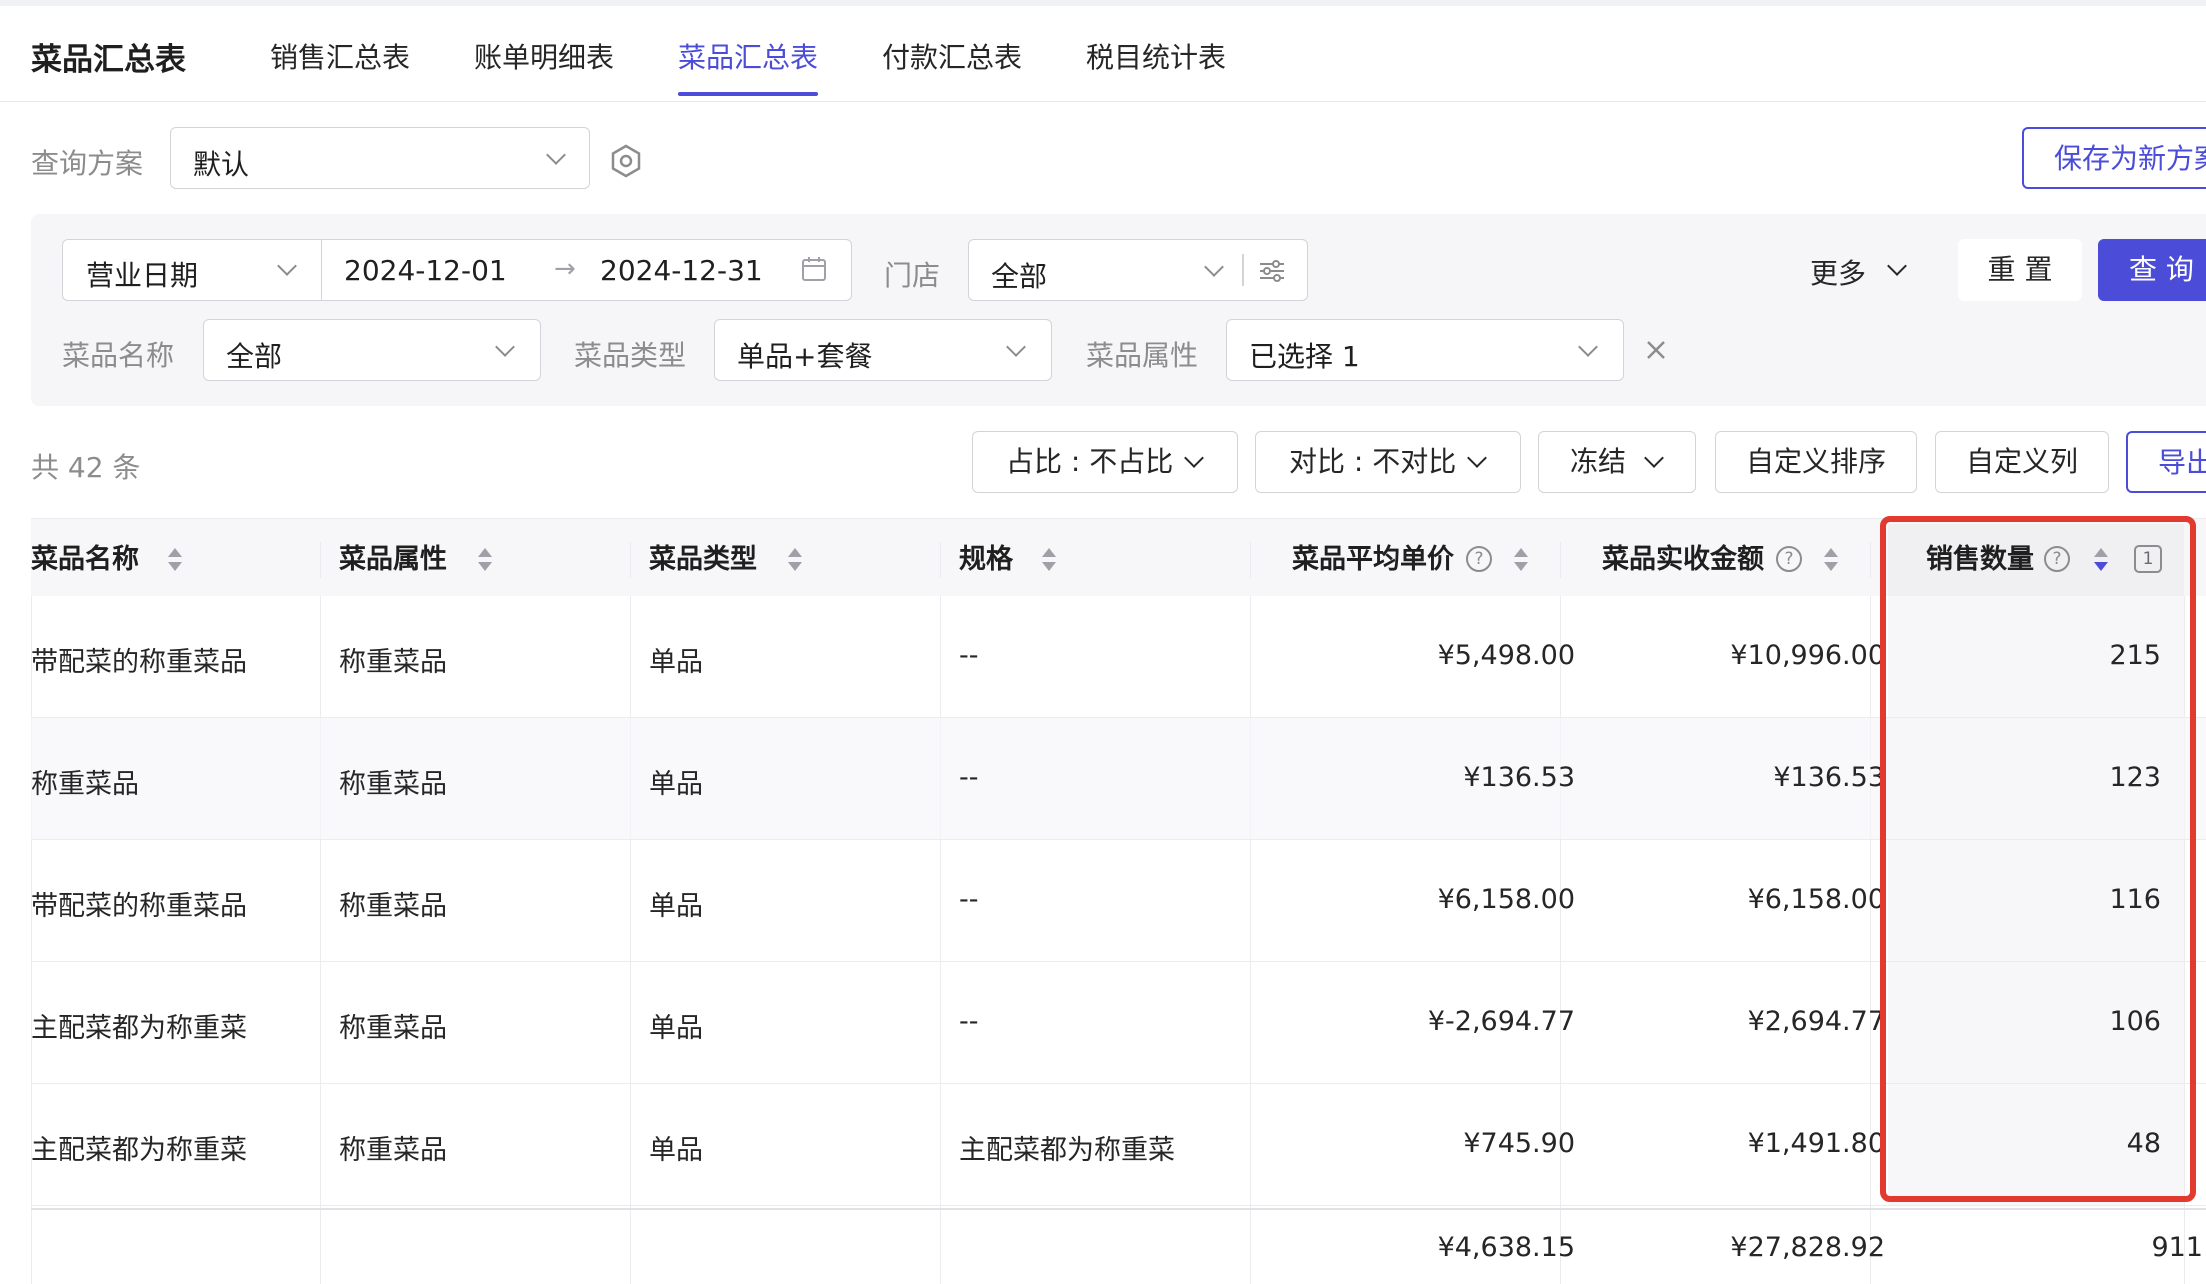 The width and height of the screenshot is (2206, 1284). I want to click on date-end-input: 2024-12-31, so click(681, 270).